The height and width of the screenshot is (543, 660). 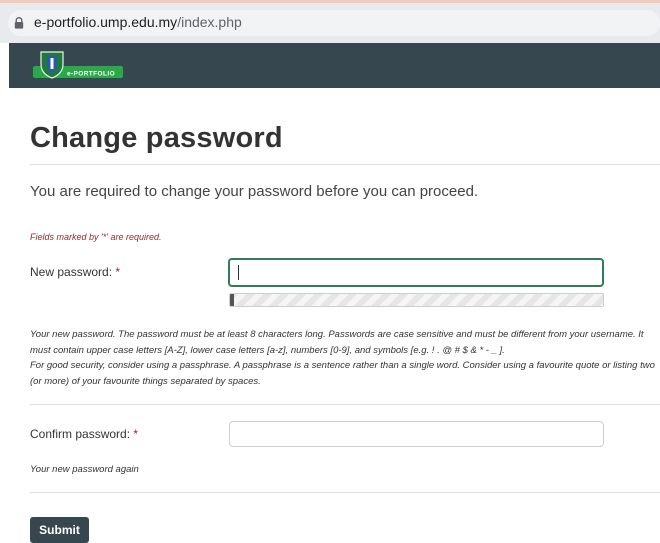 What do you see at coordinates (84, 469) in the screenshot?
I see `confirm-password-help: Your new password again` at bounding box center [84, 469].